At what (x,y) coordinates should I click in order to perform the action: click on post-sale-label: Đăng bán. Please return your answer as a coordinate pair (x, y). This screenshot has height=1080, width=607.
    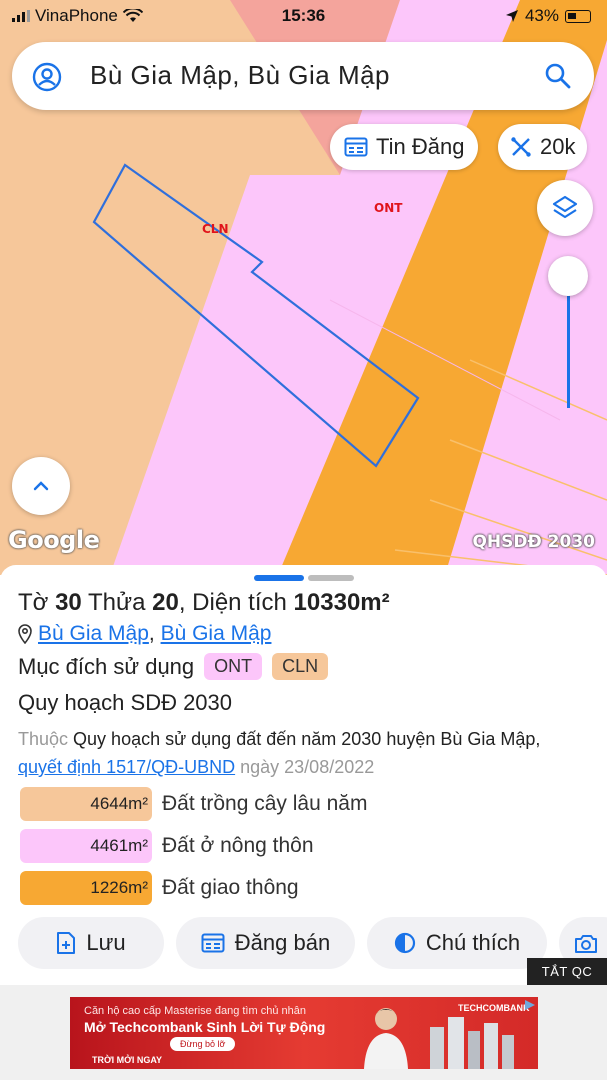
    Looking at the image, I should click on (282, 942).